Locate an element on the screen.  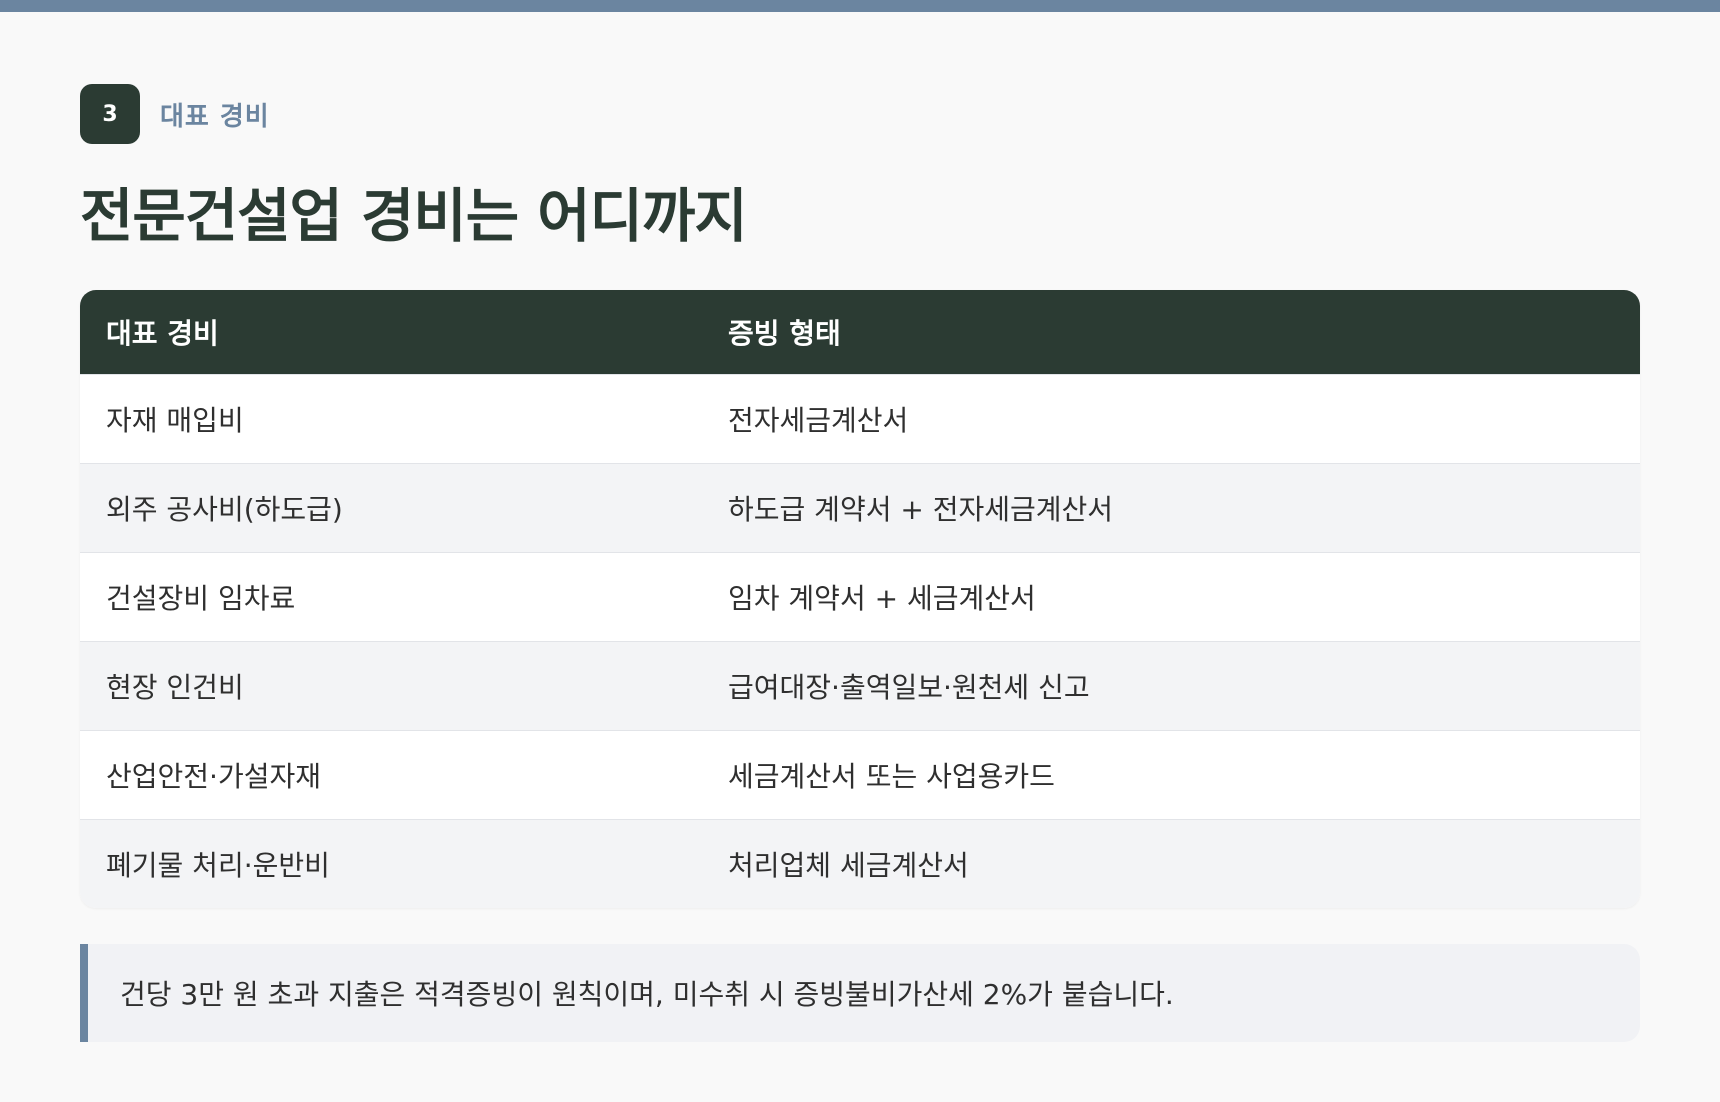
expense-cell: 현장 인건비 is located at coordinates (391, 685).